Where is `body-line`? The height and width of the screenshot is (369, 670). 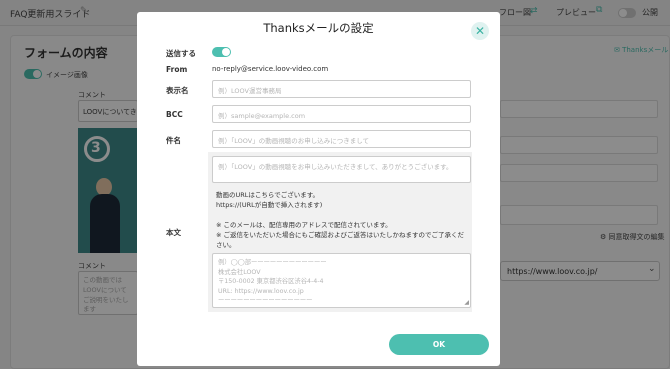
body-line is located at coordinates (343, 215).